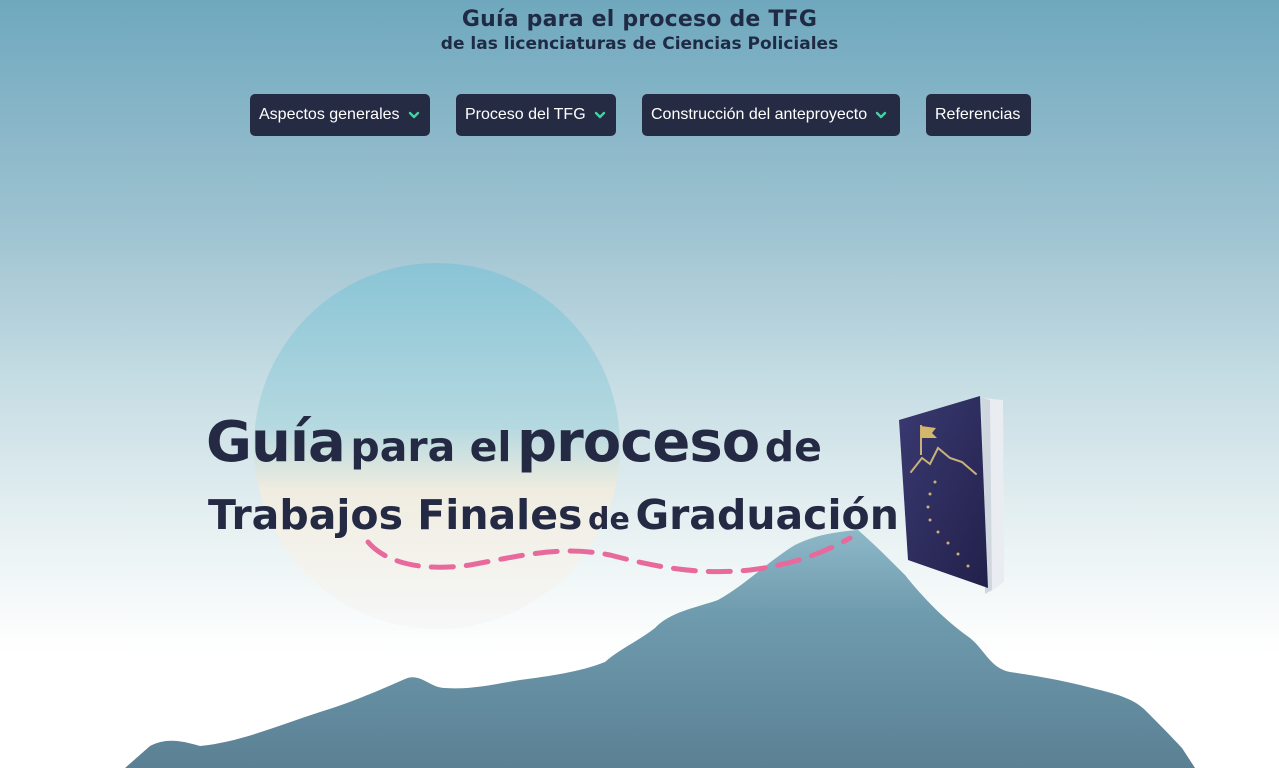 The width and height of the screenshot is (1279, 768). Describe the element at coordinates (759, 114) in the screenshot. I see `nav-label: Construcción del anteproyecto` at that location.